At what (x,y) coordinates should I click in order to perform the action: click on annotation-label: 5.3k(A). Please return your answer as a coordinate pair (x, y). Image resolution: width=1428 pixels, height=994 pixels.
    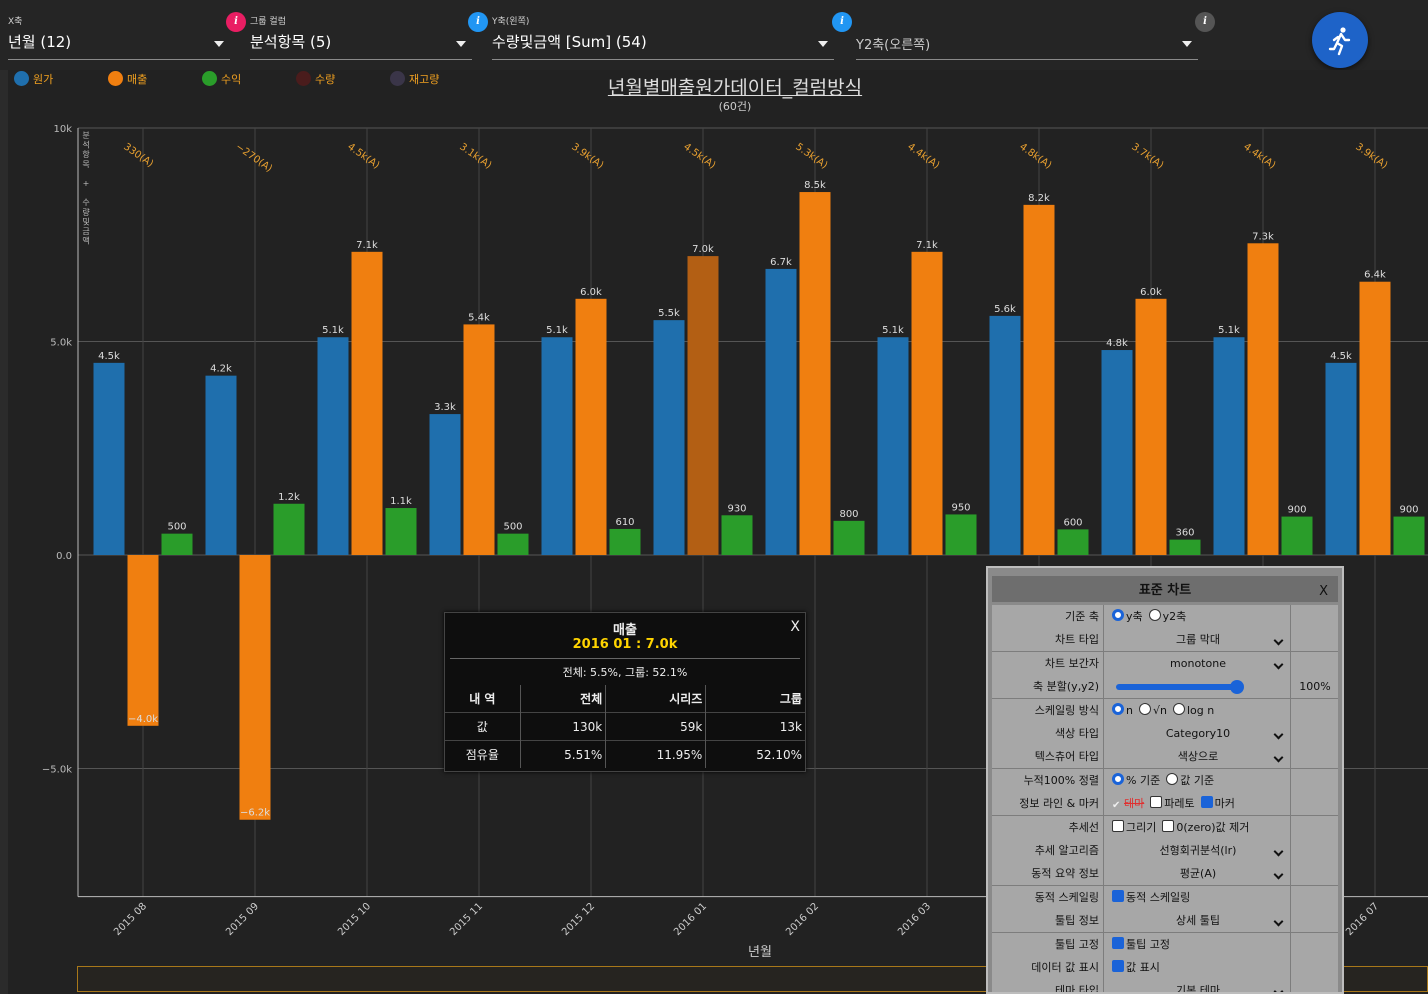
    Looking at the image, I should click on (811, 156).